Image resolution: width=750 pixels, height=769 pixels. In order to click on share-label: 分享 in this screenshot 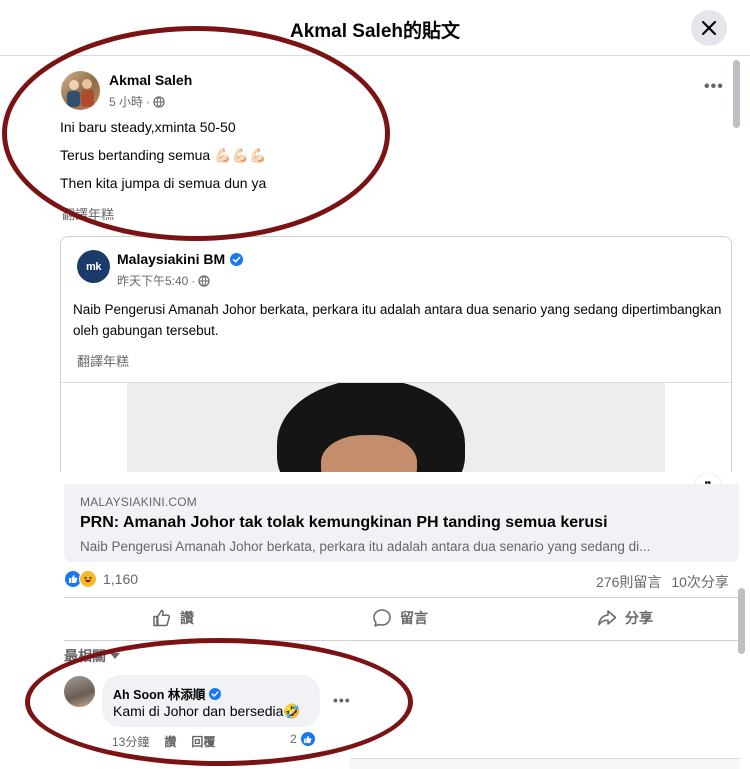, I will do `click(639, 618)`.